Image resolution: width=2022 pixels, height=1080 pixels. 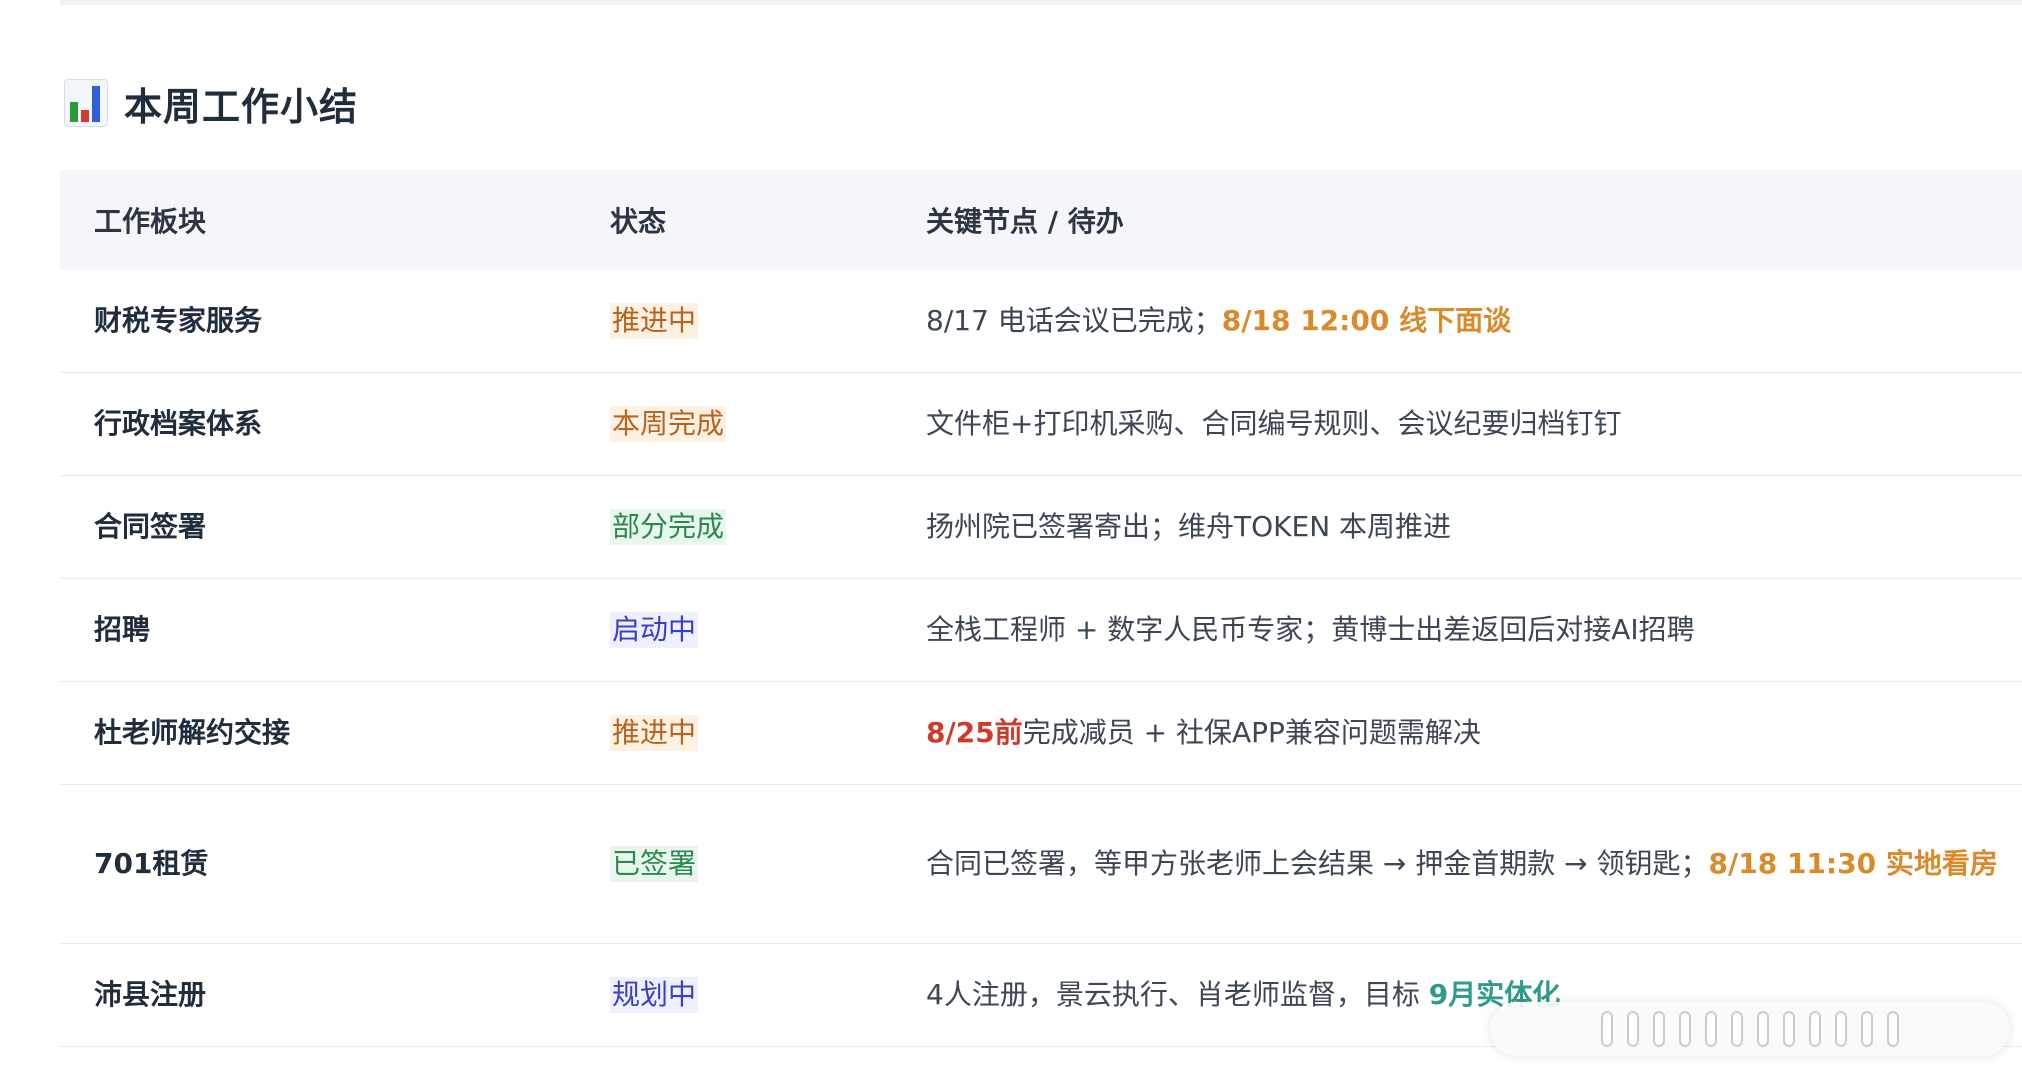 I want to click on work-area-cell: 财税专家服务, so click(x=318, y=321).